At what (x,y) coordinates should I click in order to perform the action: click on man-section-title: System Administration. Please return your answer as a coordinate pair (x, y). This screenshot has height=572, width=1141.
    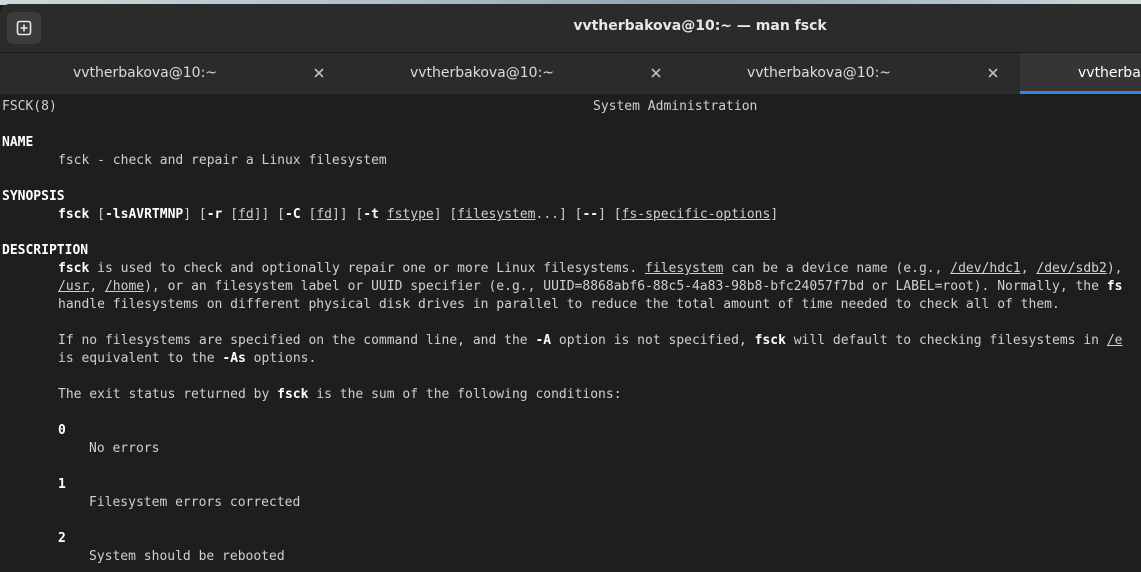
    Looking at the image, I should click on (675, 106).